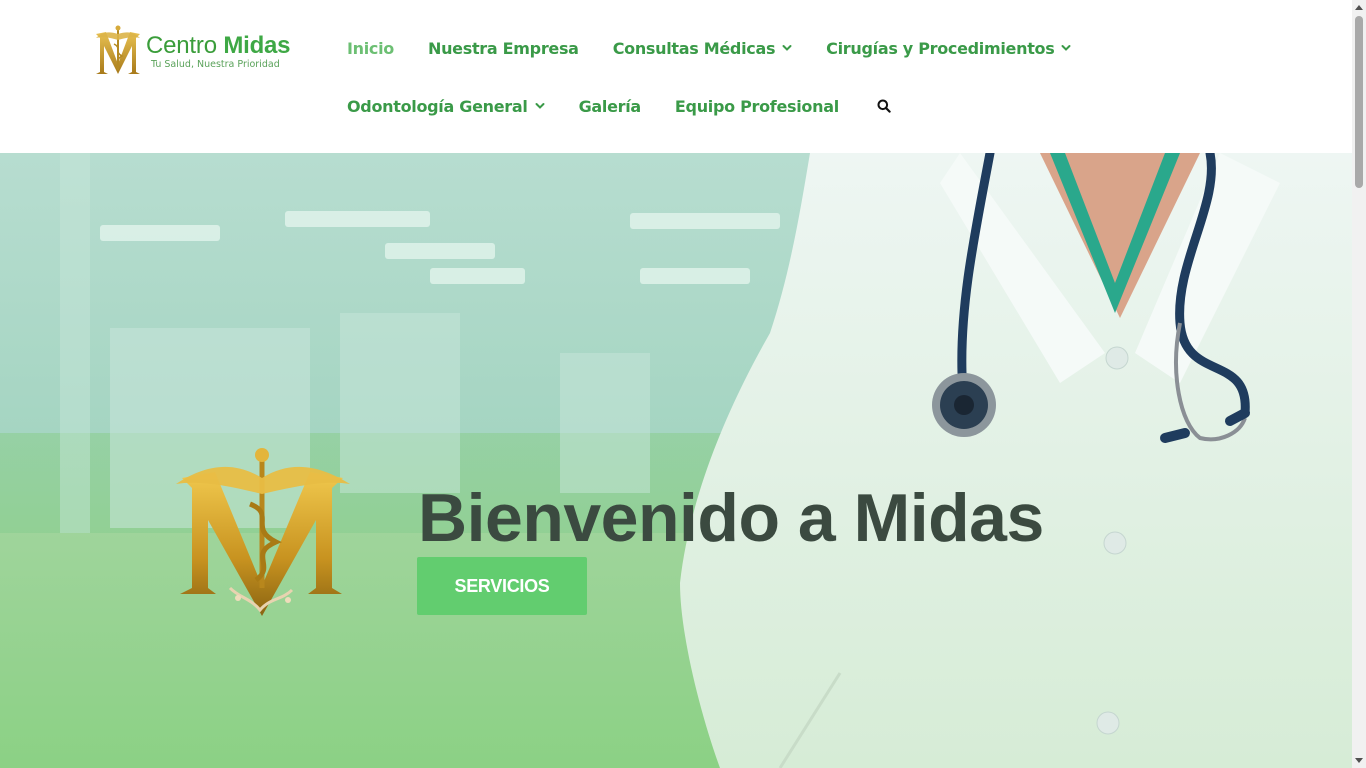 The image size is (1366, 768). Describe the element at coordinates (502, 586) in the screenshot. I see `servicios-button: SERVICIOS` at that location.